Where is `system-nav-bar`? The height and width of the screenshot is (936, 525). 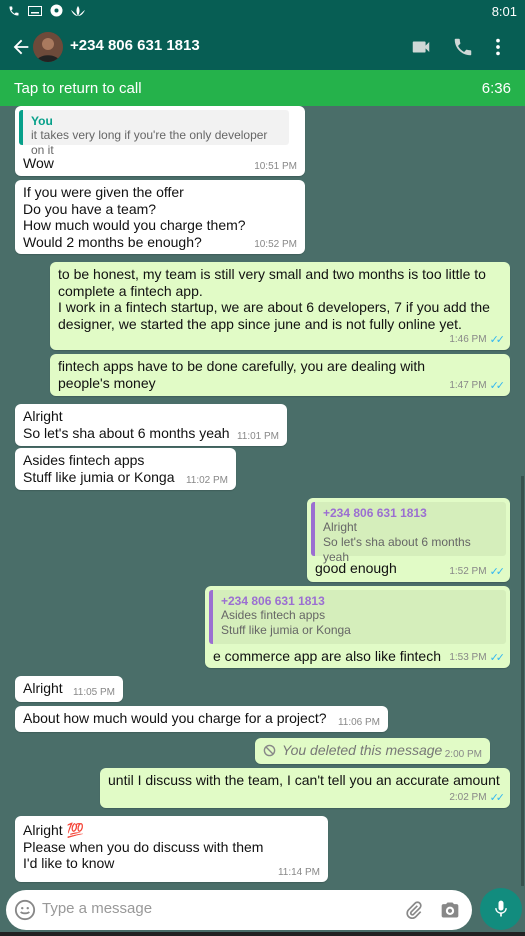
system-nav-bar is located at coordinates (262, 934).